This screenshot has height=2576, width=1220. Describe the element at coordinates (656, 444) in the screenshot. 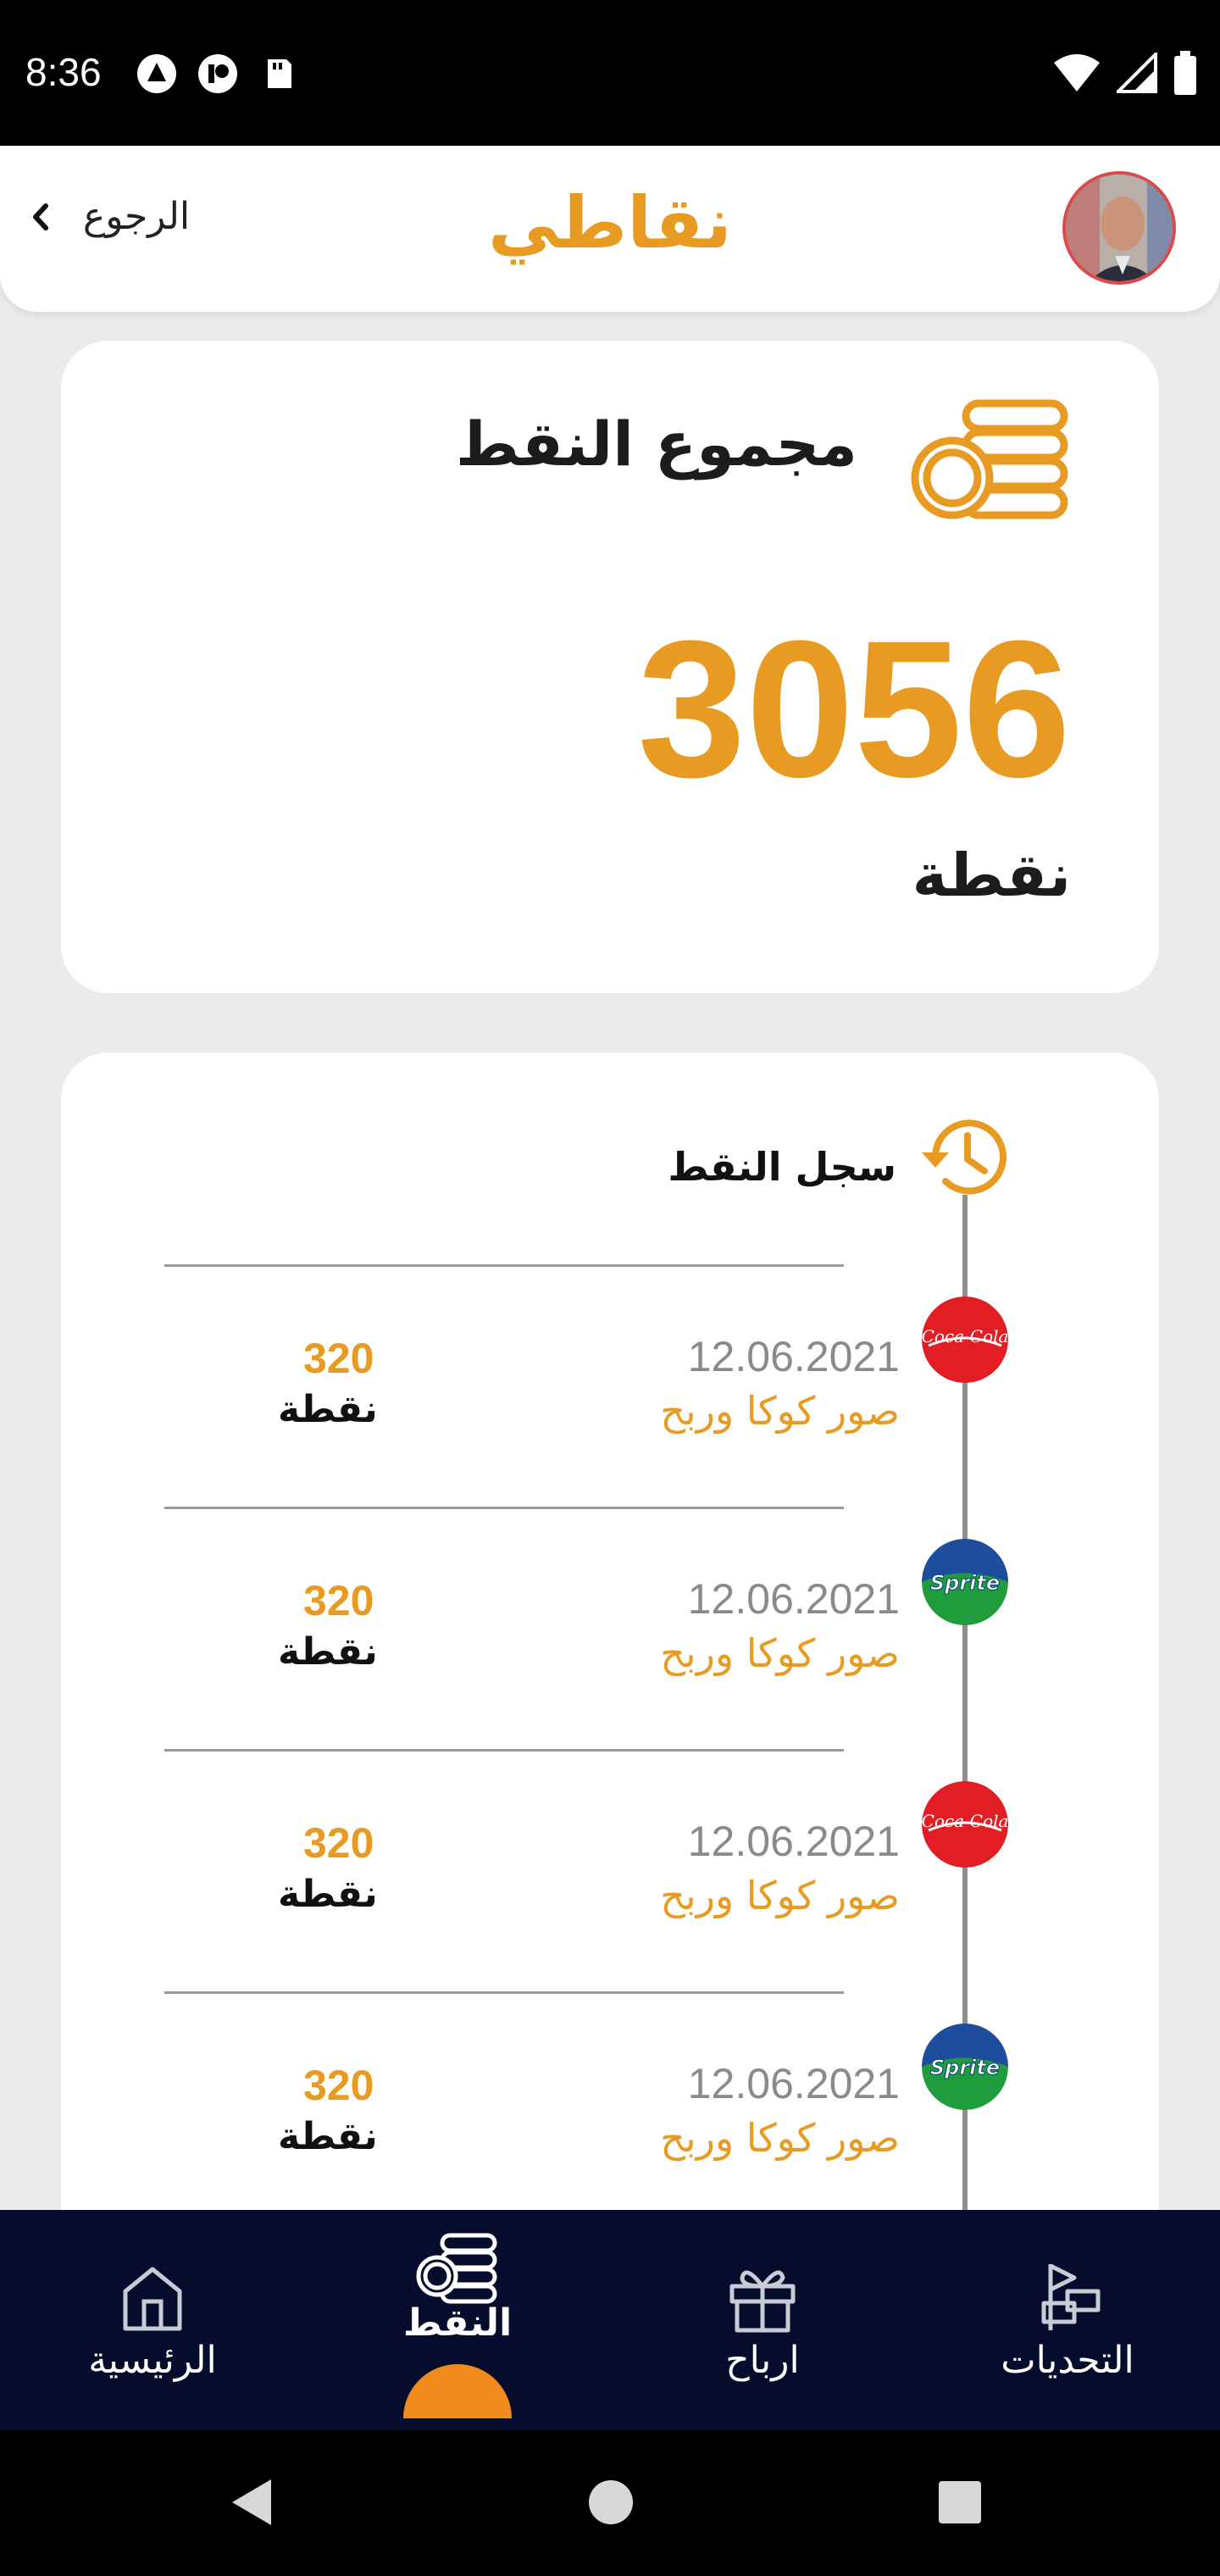

I see `total-points-label: مجموع النقط` at that location.